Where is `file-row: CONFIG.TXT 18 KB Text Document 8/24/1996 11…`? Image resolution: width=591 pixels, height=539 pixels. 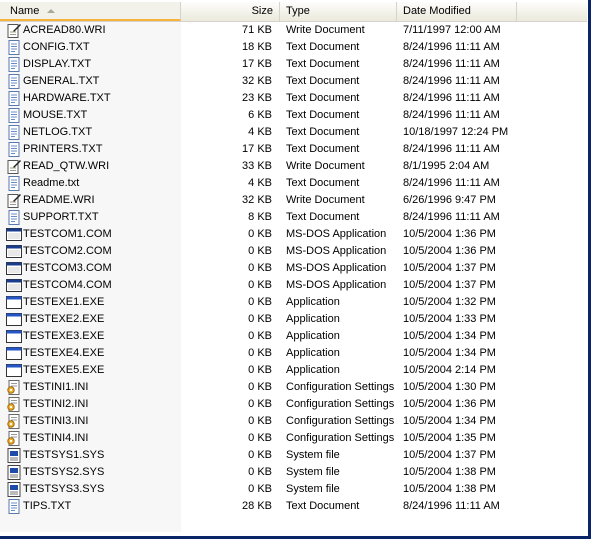 file-row: CONFIG.TXT 18 KB Text Document 8/24/1996 11… is located at coordinates (293, 47).